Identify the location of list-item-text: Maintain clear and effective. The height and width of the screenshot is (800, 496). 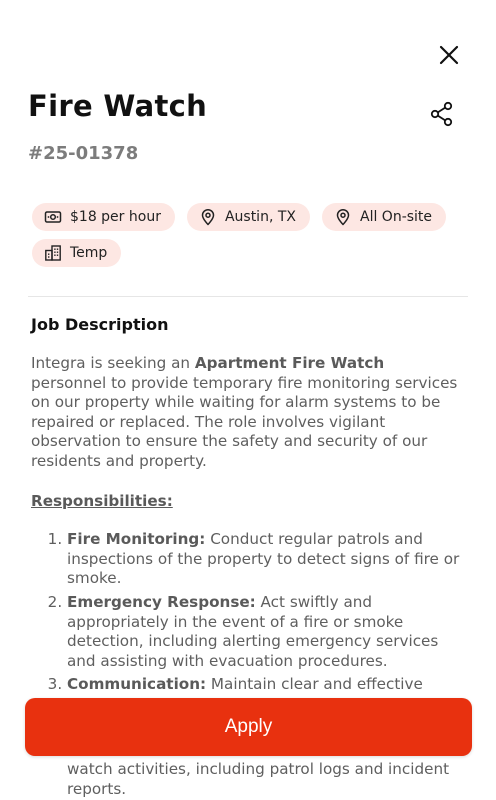
(314, 684).